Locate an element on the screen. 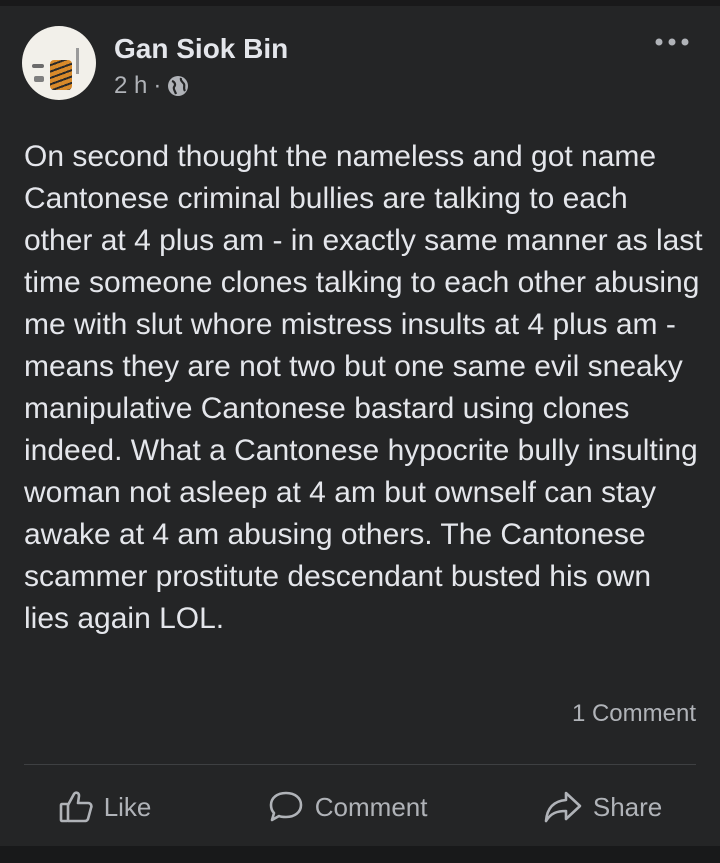 This screenshot has height=863, width=720. comment-button: Comment is located at coordinates (347, 807).